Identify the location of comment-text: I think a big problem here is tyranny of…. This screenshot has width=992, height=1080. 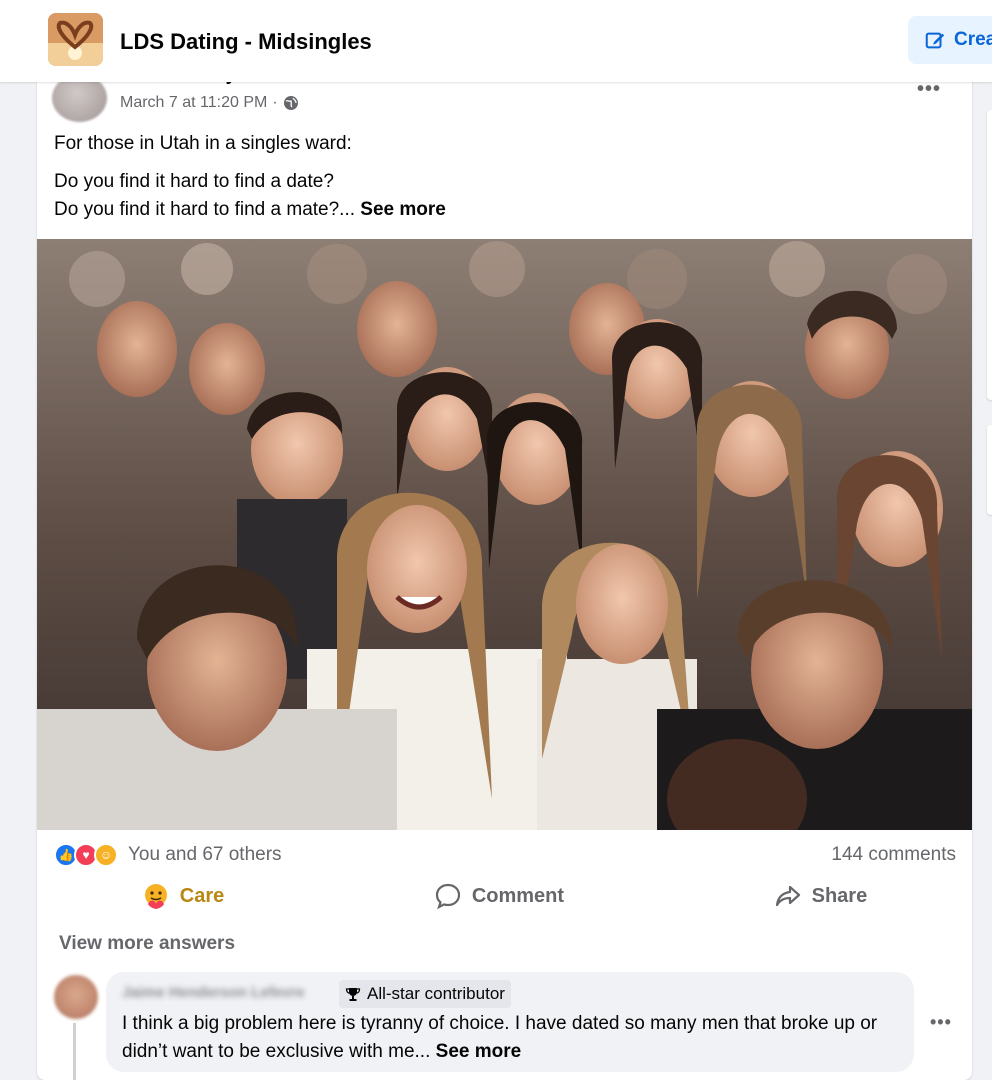
(512, 1038).